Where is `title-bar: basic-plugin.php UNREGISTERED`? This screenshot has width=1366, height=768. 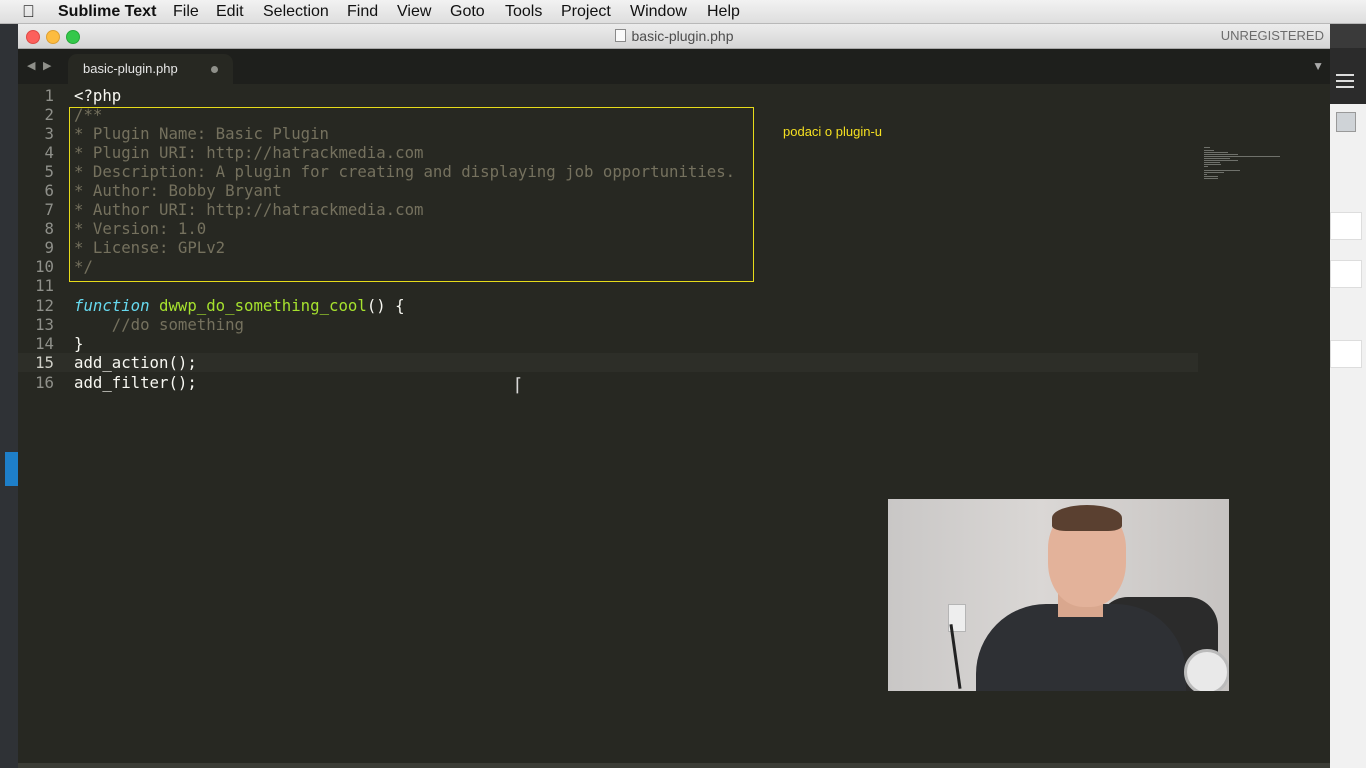 title-bar: basic-plugin.php UNREGISTERED is located at coordinates (674, 36).